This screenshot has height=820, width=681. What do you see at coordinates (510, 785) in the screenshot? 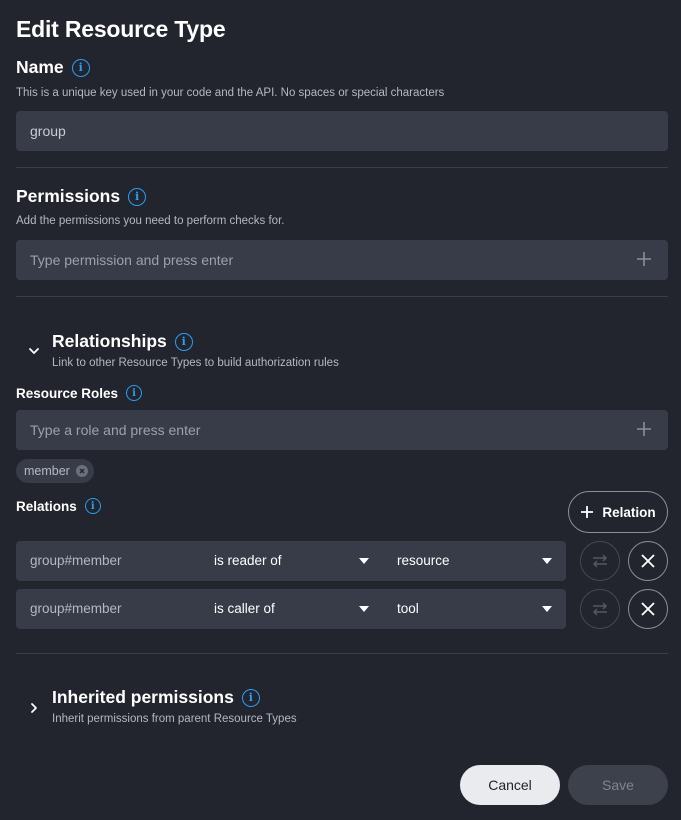
I see `cancel-button: Cancel` at bounding box center [510, 785].